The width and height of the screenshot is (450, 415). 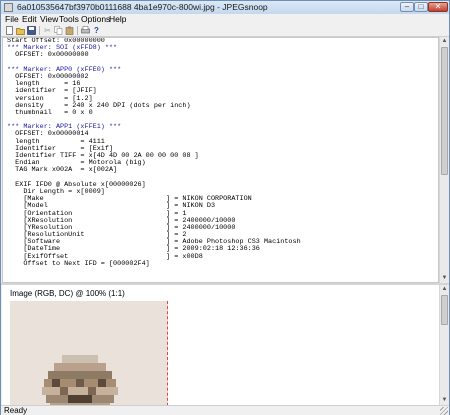 I want to click on image-vertical-scrollbar: ▲ ▼, so click(x=444, y=345).